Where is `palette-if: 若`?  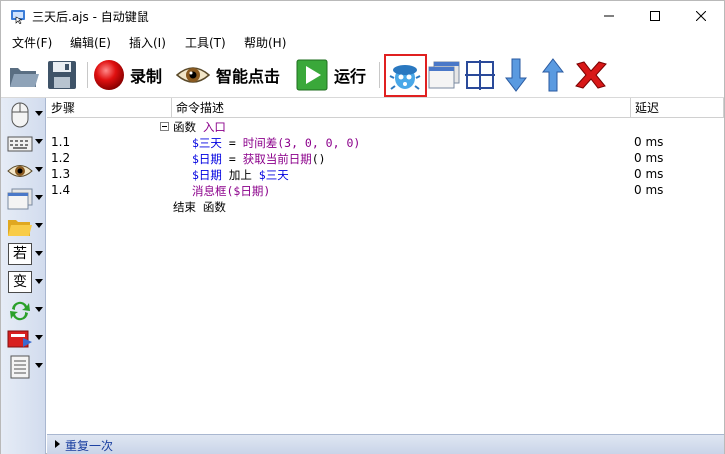 palette-if: 若 is located at coordinates (25, 255).